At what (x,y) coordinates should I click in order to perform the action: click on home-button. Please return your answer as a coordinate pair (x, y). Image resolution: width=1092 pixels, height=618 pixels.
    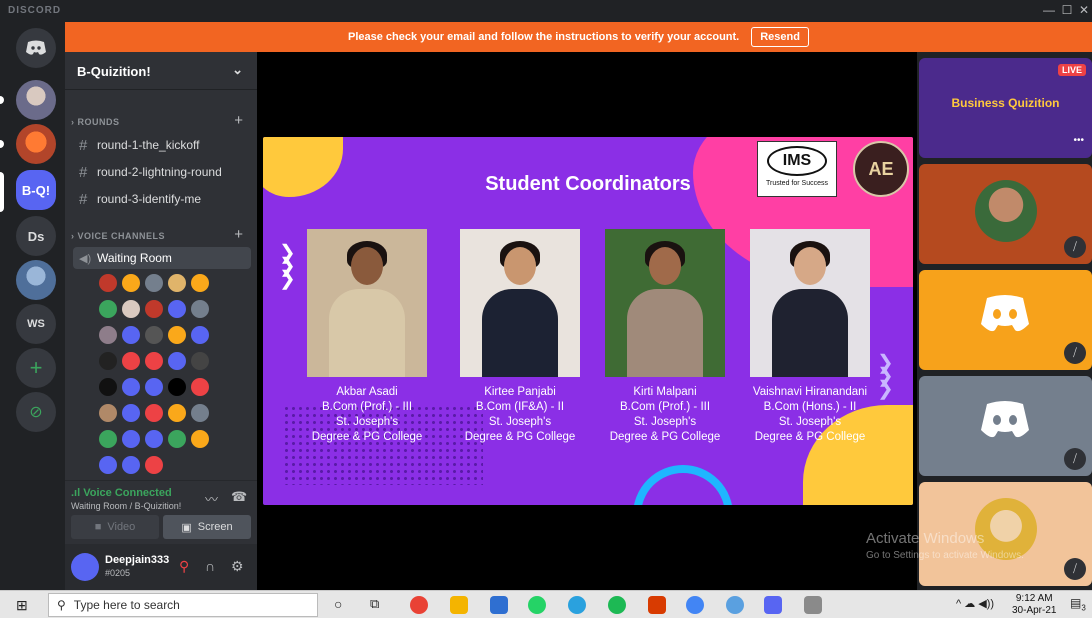
    Looking at the image, I should click on (36, 48).